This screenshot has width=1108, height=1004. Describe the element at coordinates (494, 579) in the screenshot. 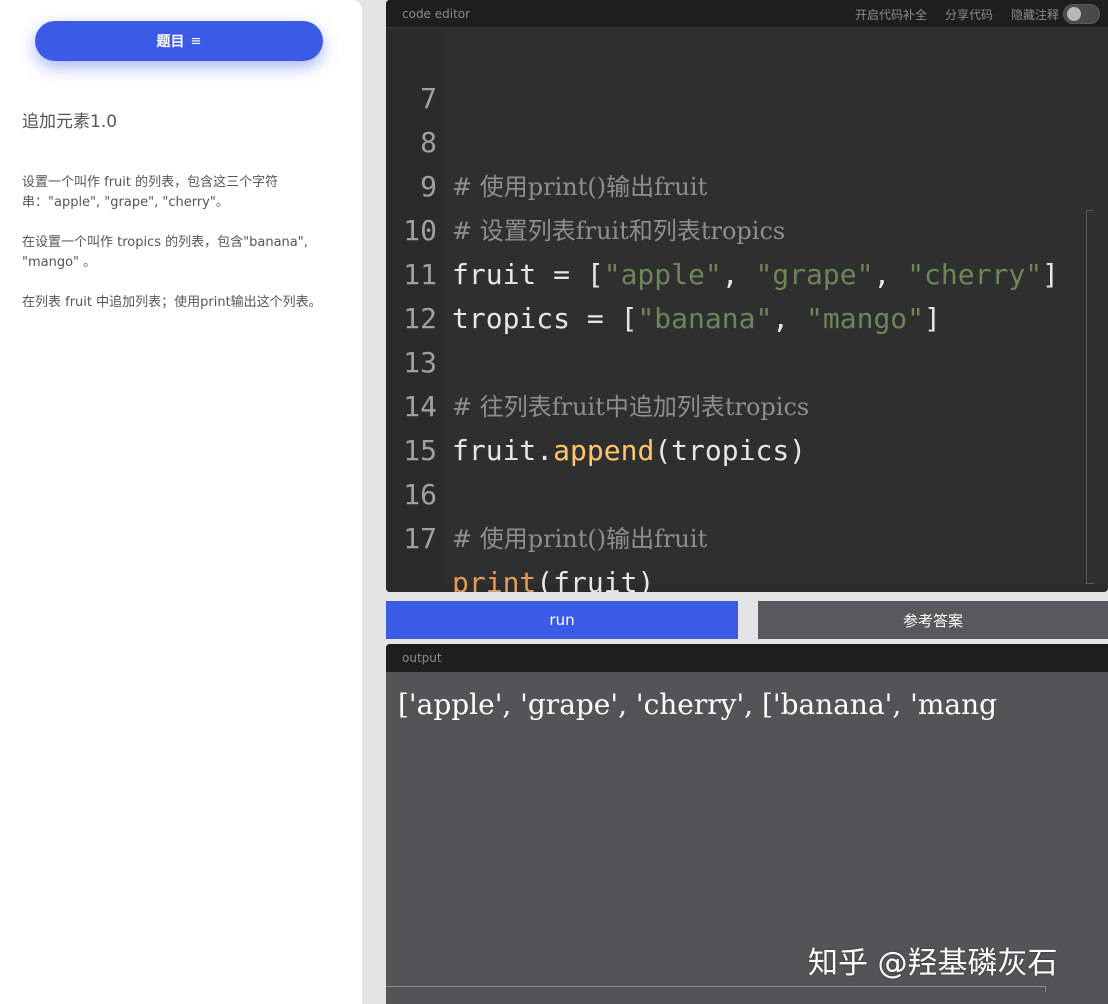

I see `builtin-keyword: print` at that location.